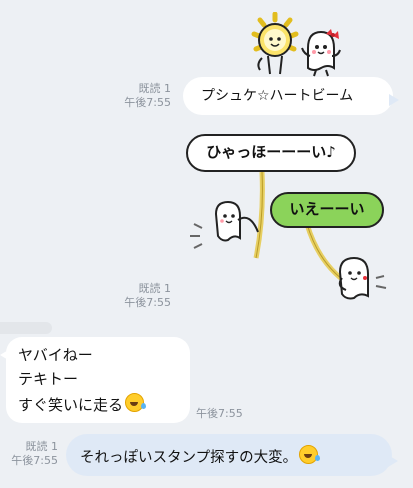 This screenshot has width=413, height=488. What do you see at coordinates (189, 458) in the screenshot?
I see `message-text: それっぽいスタンプ探すの大変。` at bounding box center [189, 458].